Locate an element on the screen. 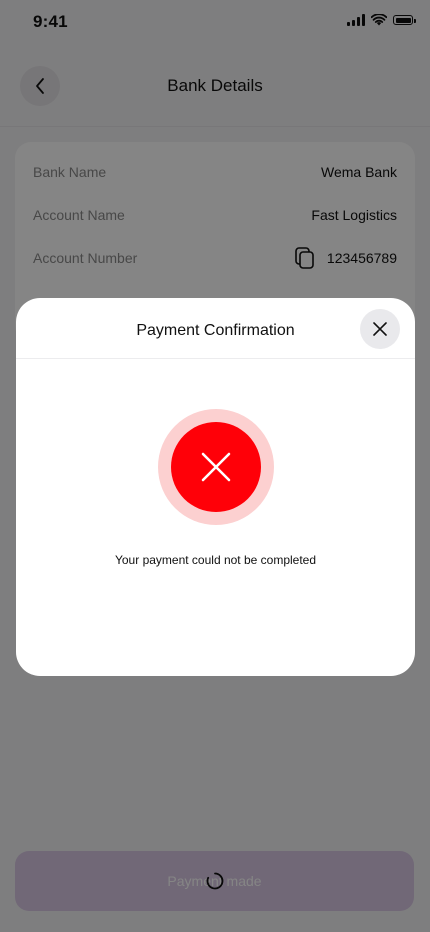 The image size is (430, 932). modal-header: Payment Confirmation is located at coordinates (215, 328).